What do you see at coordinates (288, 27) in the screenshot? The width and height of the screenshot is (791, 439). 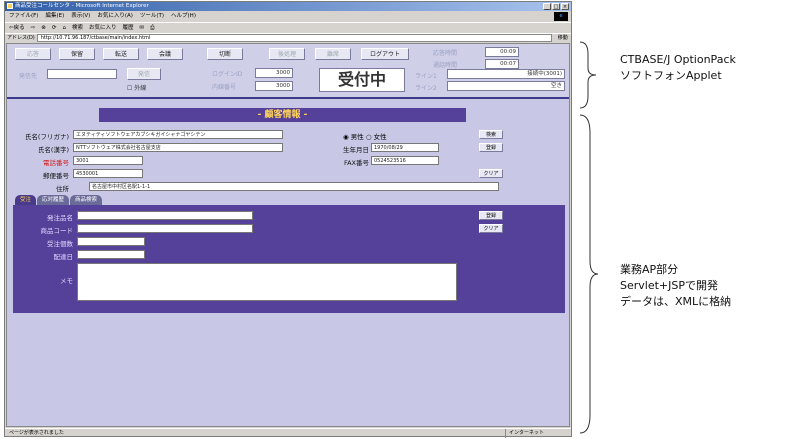 I see `nav-toolbar: ⇦戻る ⇨ ⊗ ⟳ ⌂ 検索 お気に入り 履歴 ✉ ⎙` at bounding box center [288, 27].